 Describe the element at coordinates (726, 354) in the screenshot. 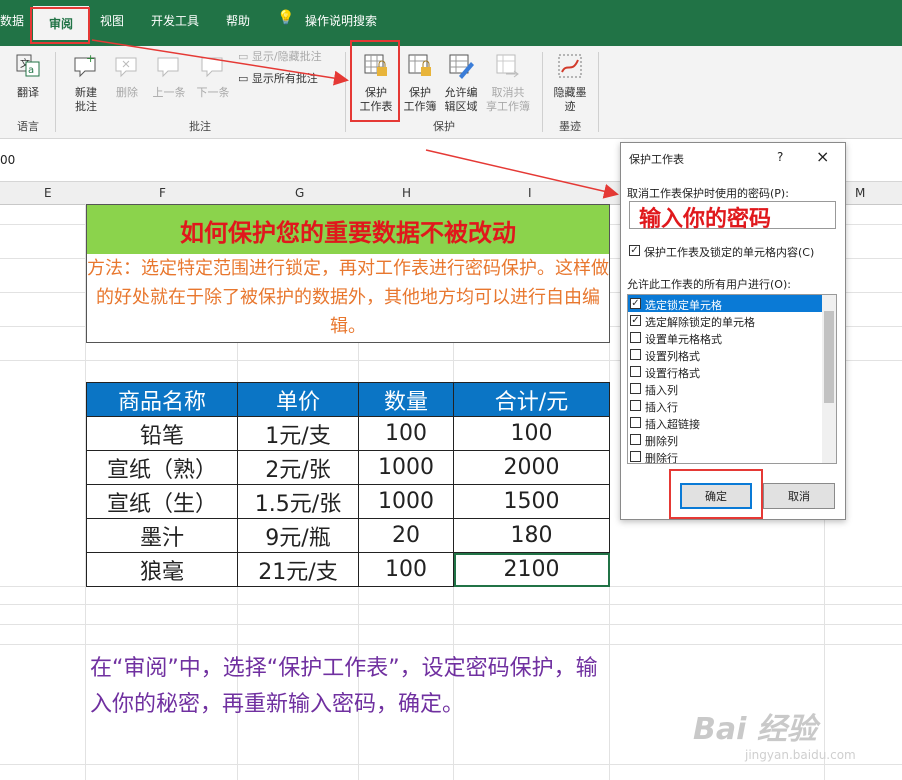

I see `list-item: 设置列格式` at that location.